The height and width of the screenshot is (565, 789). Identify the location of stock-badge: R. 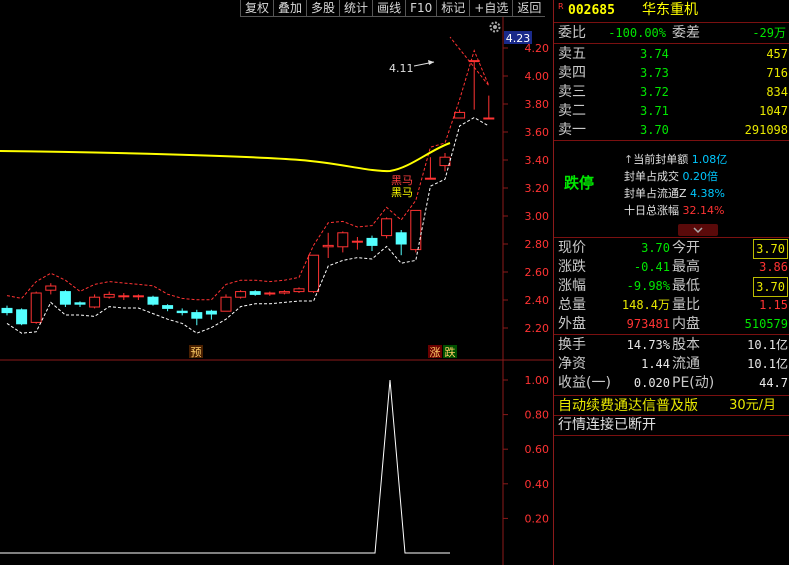
(561, 6).